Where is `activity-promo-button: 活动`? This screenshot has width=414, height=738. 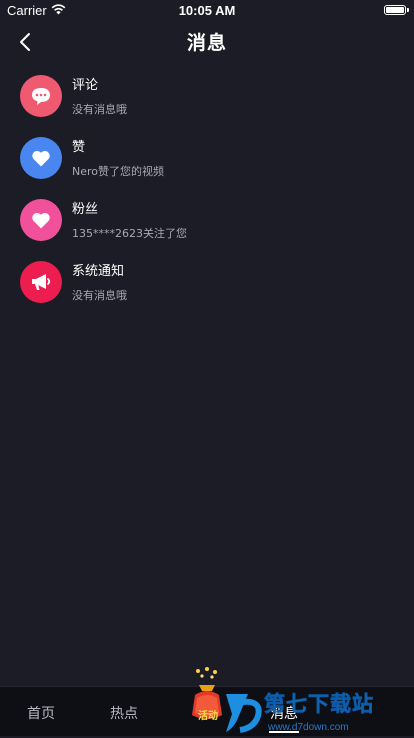
activity-promo-button: 活动 is located at coordinates (207, 696).